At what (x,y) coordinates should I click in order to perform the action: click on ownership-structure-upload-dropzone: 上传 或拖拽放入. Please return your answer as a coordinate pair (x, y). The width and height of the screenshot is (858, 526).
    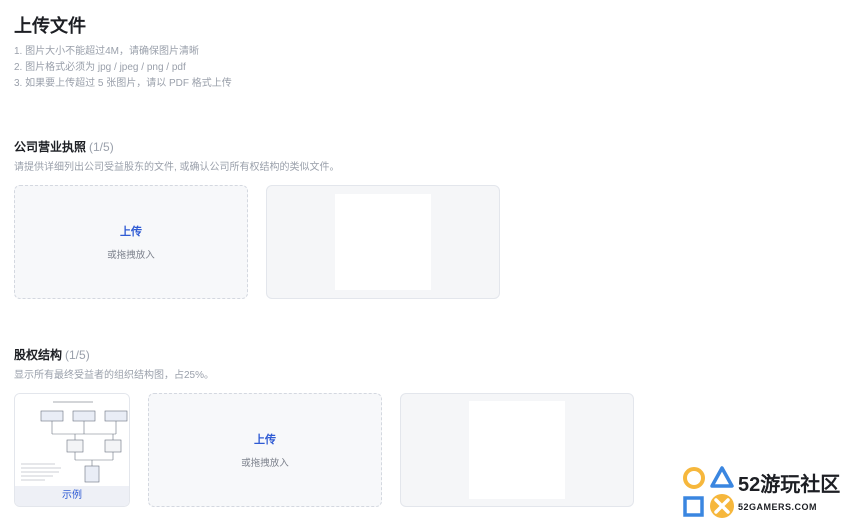
    Looking at the image, I should click on (265, 450).